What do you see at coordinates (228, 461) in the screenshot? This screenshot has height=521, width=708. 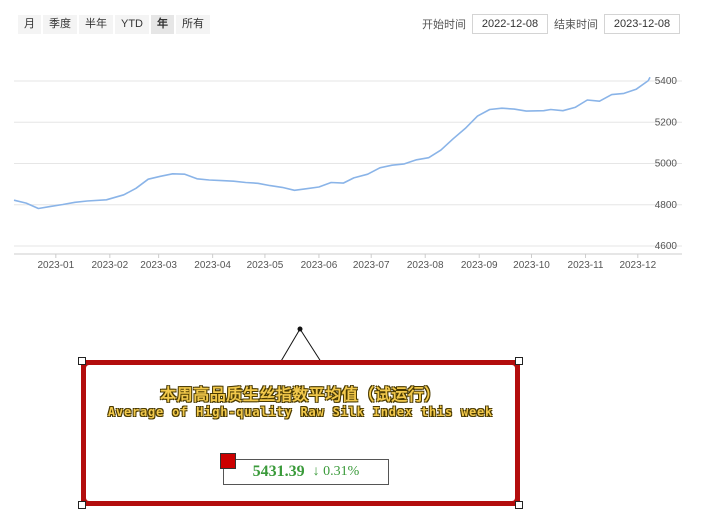 I see `red-marker-square` at bounding box center [228, 461].